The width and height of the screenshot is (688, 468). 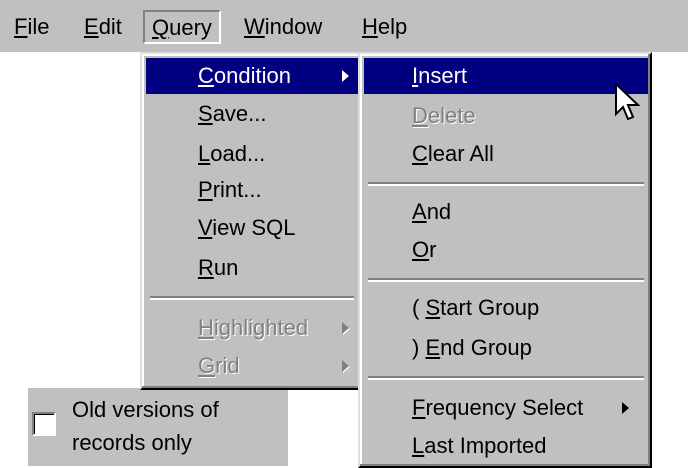 I want to click on or-label: r, so click(x=433, y=249).